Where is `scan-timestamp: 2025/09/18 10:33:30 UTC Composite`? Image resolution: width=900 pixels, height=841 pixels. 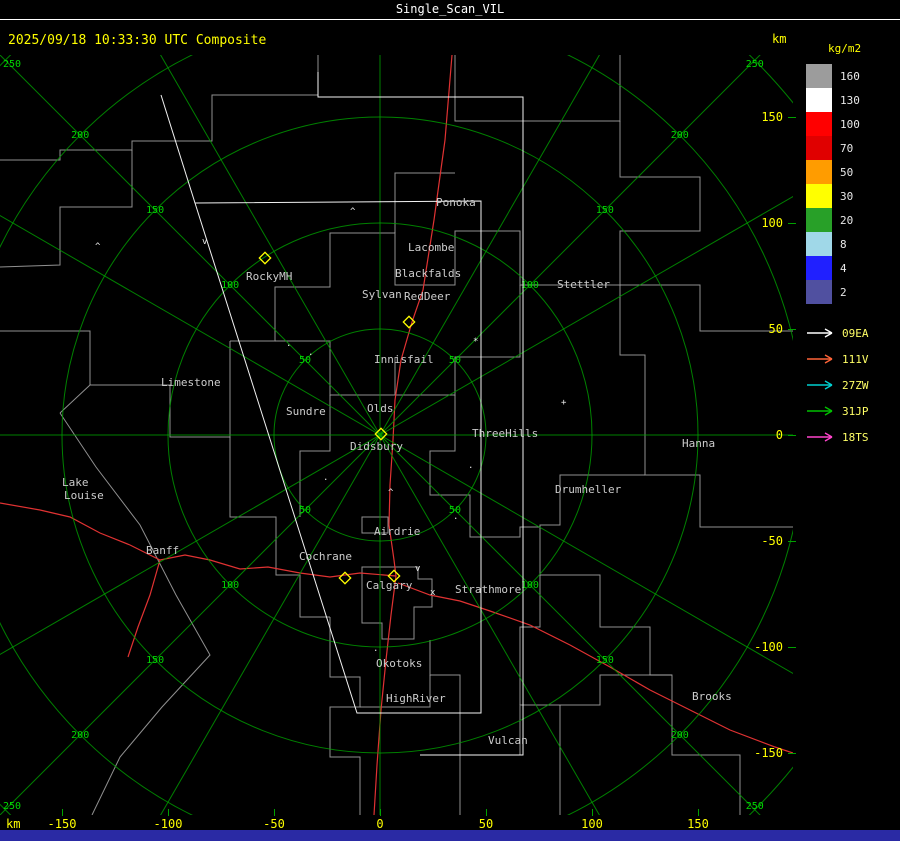
scan-timestamp: 2025/09/18 10:33:30 UTC Composite is located at coordinates (137, 40).